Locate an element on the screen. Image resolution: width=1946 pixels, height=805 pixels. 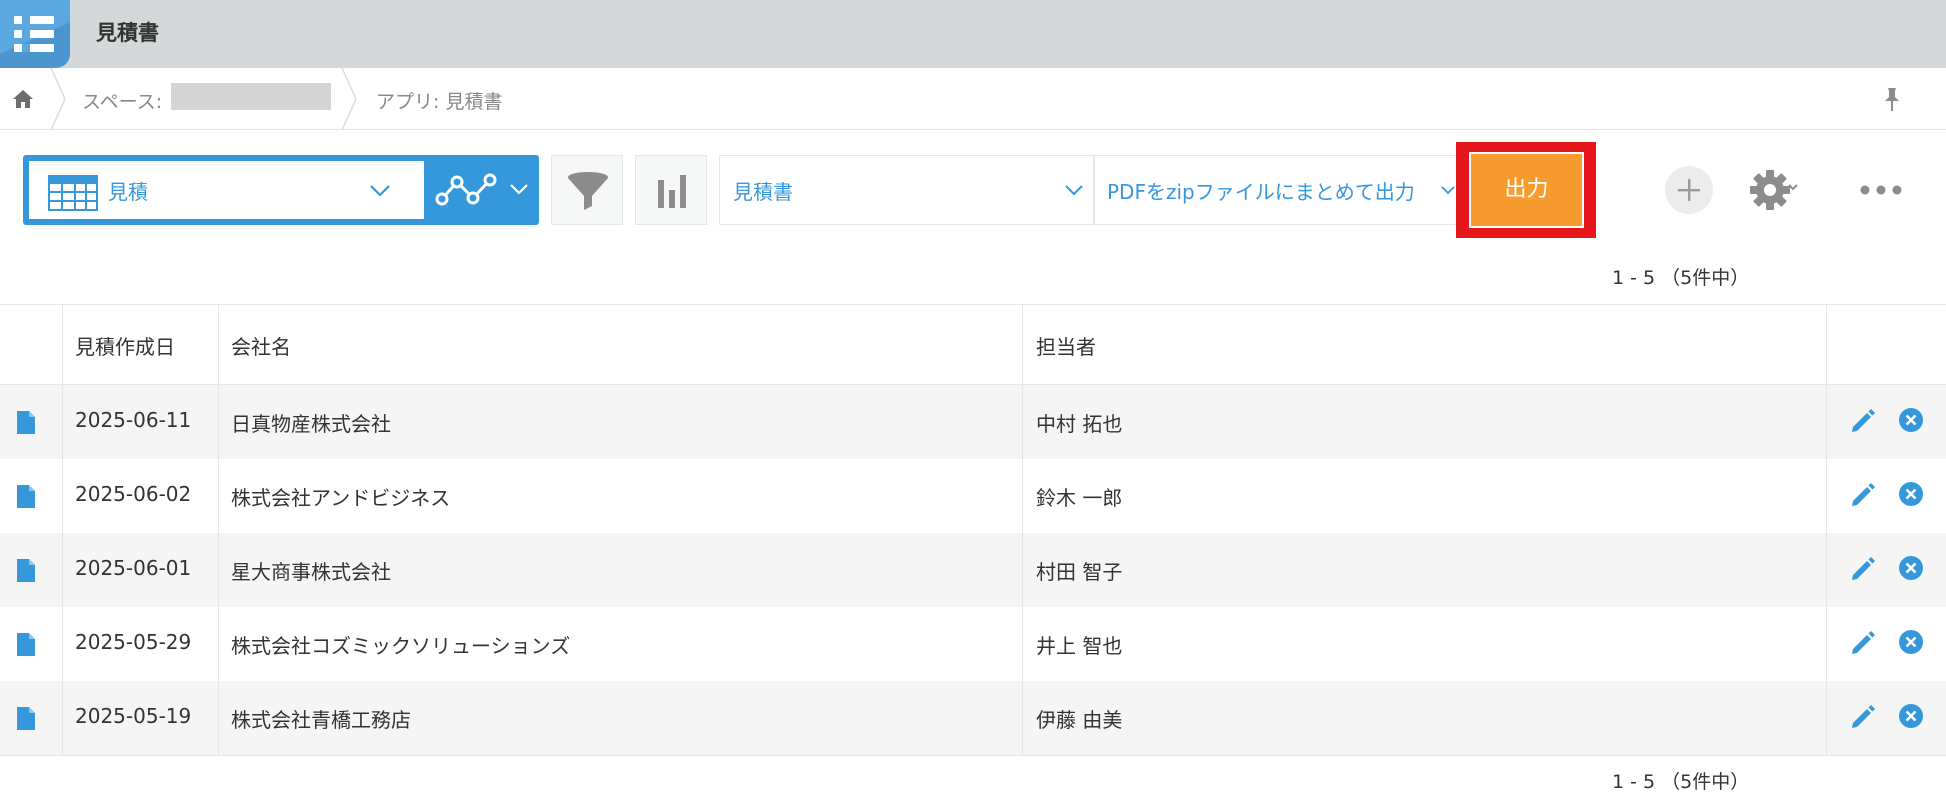
output-action-value: PDFをzipファイルにまとめて出力 is located at coordinates (1261, 192).